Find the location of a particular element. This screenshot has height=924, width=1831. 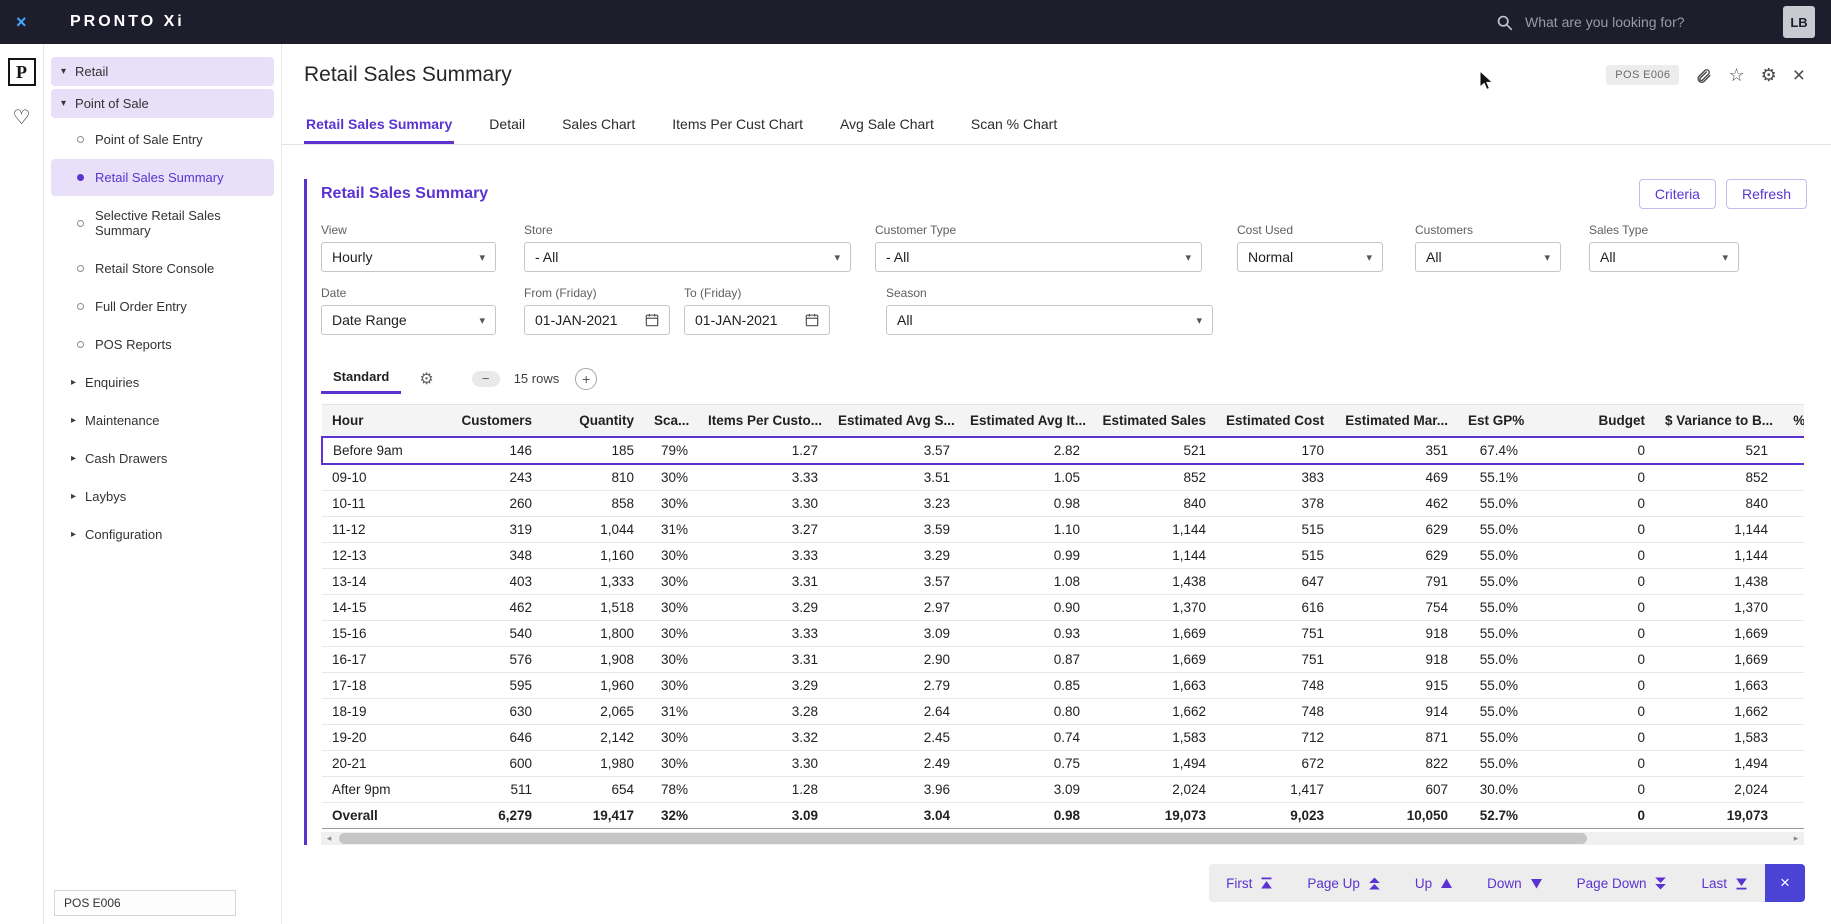

refresh-button: Refresh is located at coordinates (1766, 194).